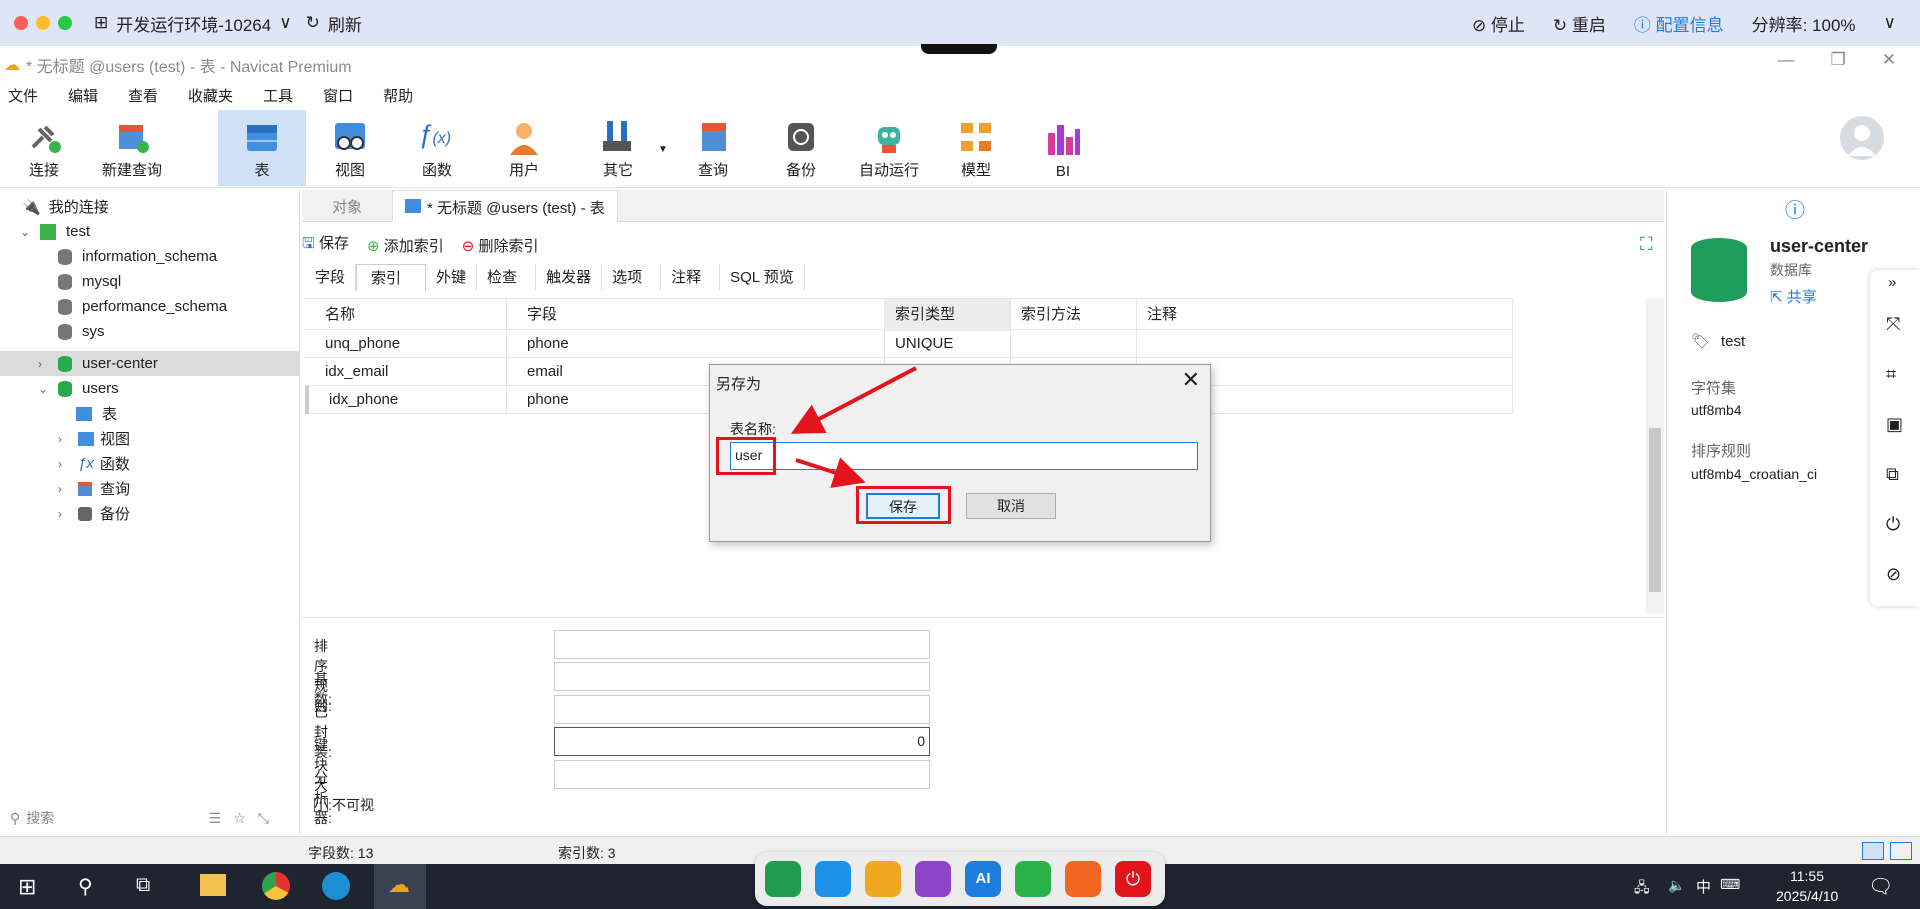 This screenshot has width=1920, height=909. Describe the element at coordinates (889, 148) in the screenshot. I see `automation-button: 自动运行` at that location.